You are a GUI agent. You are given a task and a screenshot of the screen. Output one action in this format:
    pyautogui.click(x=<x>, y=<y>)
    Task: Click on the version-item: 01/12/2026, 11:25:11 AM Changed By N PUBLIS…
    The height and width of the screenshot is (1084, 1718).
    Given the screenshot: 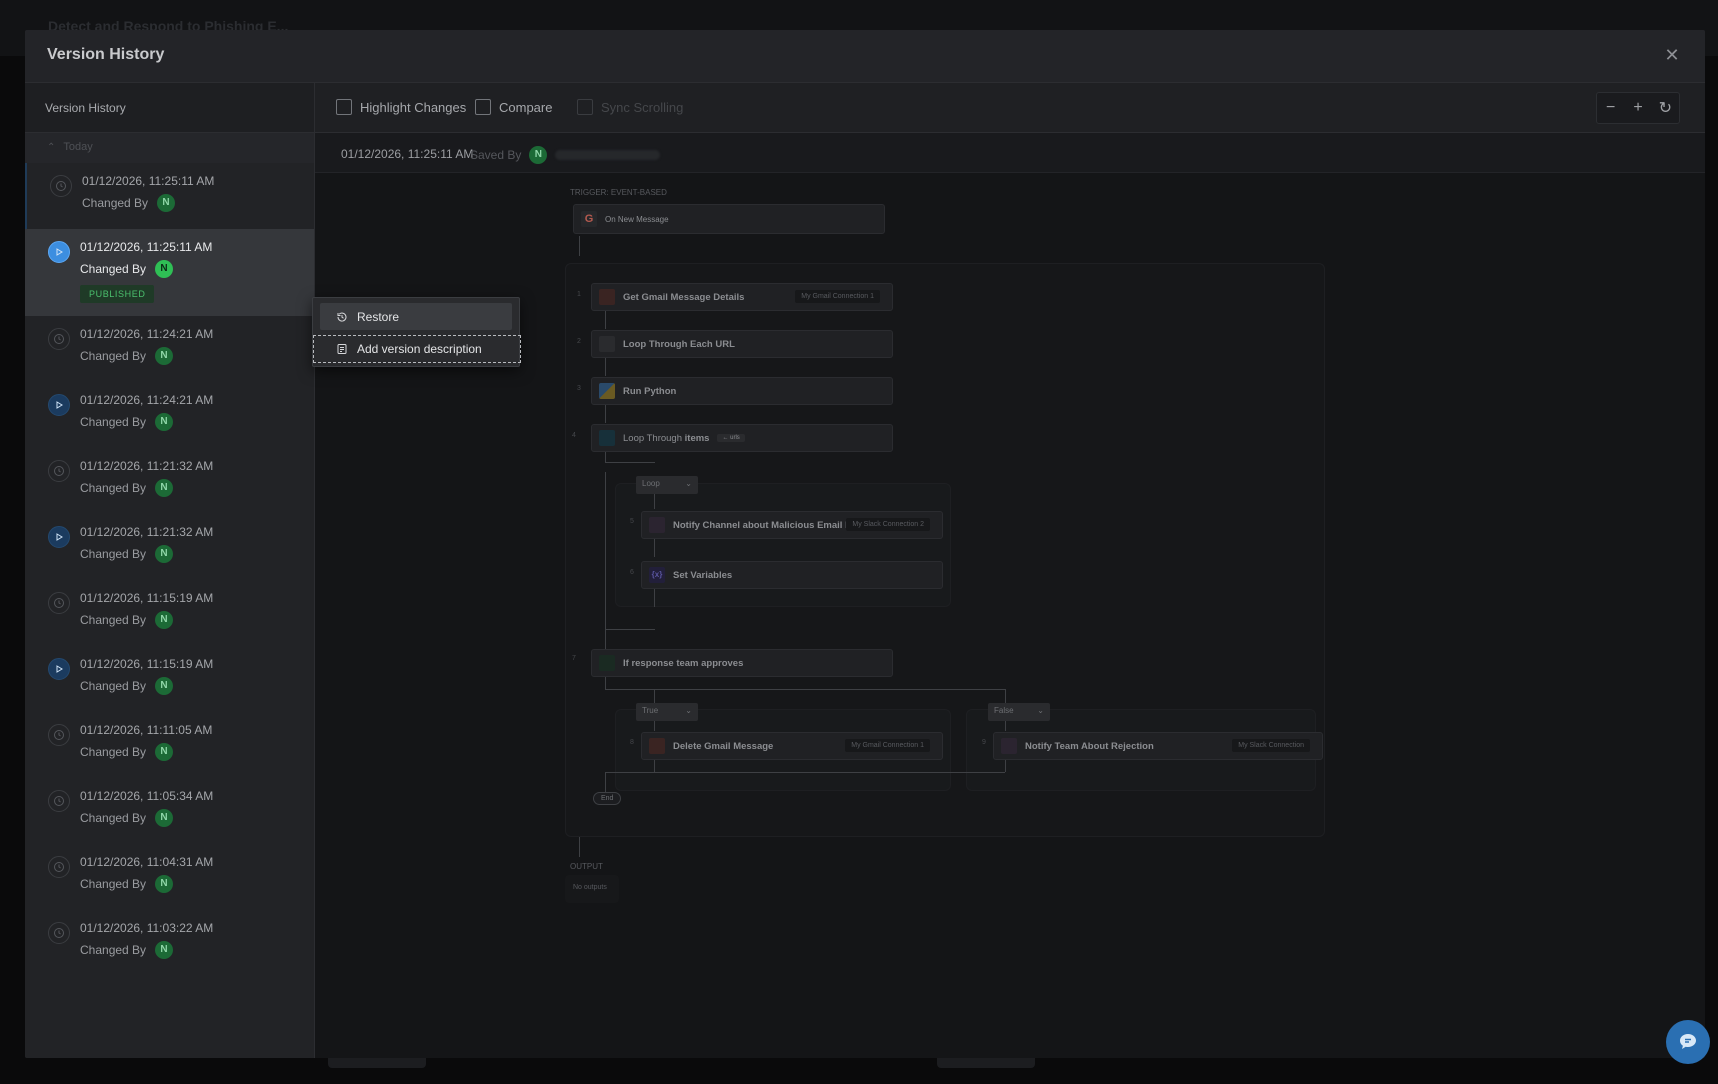 What is the action you would take?
    pyautogui.click(x=169, y=272)
    